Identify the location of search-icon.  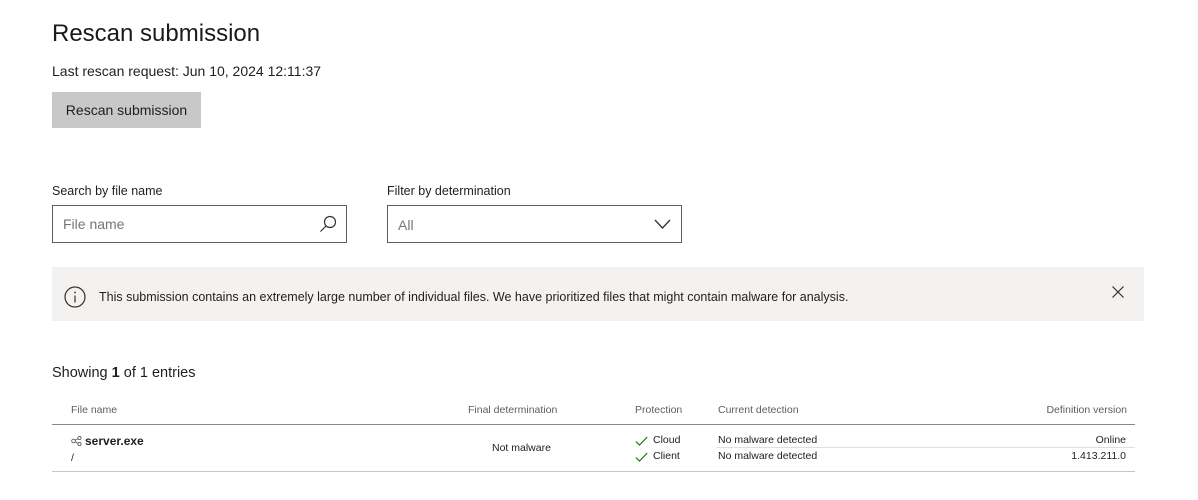
(328, 224).